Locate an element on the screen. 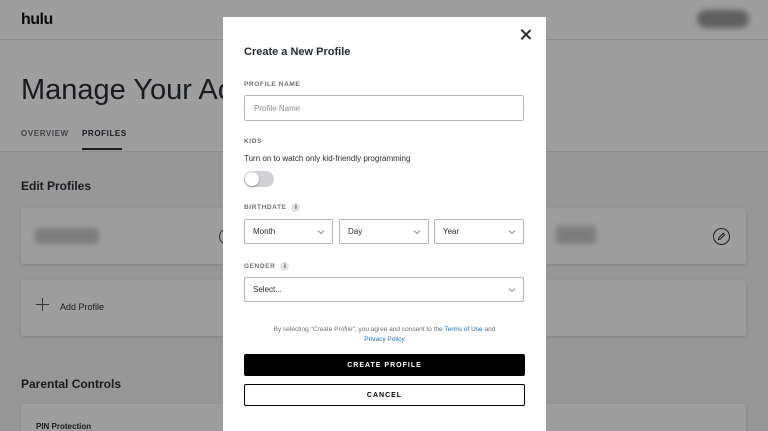 The width and height of the screenshot is (768, 431). birth-month-value: Month is located at coordinates (264, 231).